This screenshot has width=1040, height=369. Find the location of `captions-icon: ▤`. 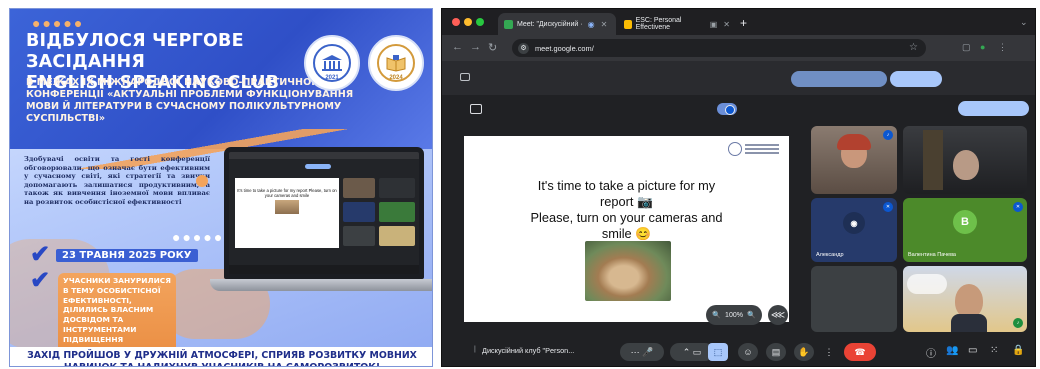

captions-icon: ▤ is located at coordinates (776, 351).